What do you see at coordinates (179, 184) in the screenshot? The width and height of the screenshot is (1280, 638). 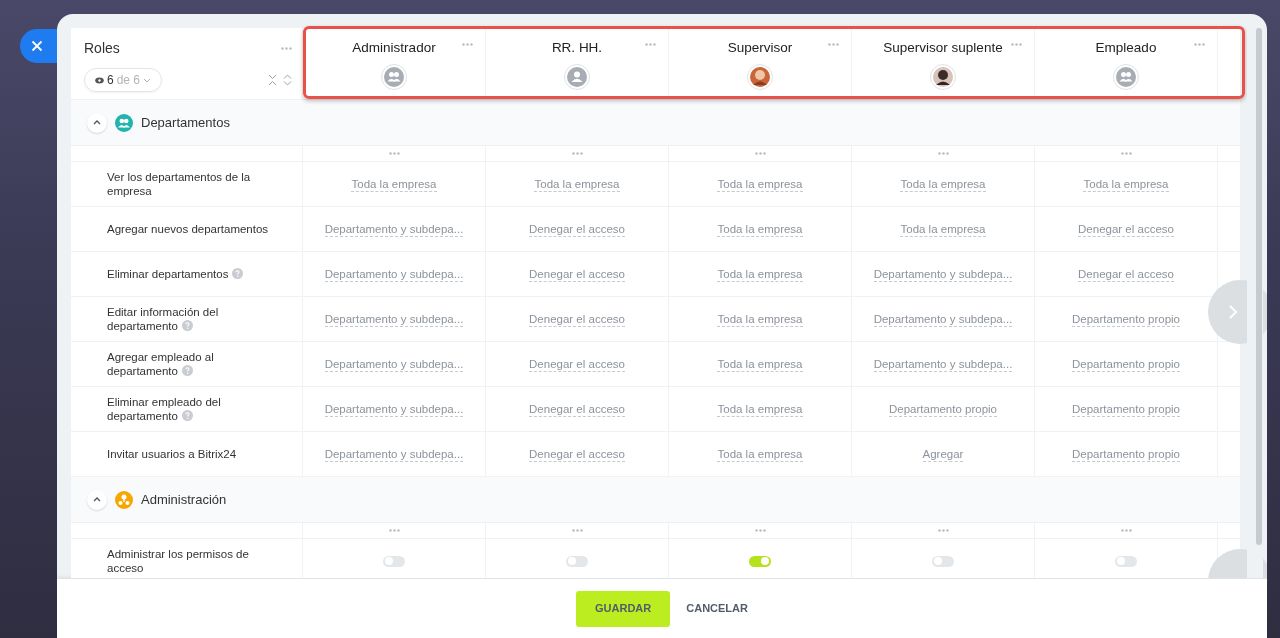 I see `permission-label: Ver los departamentos de la empresa` at bounding box center [179, 184].